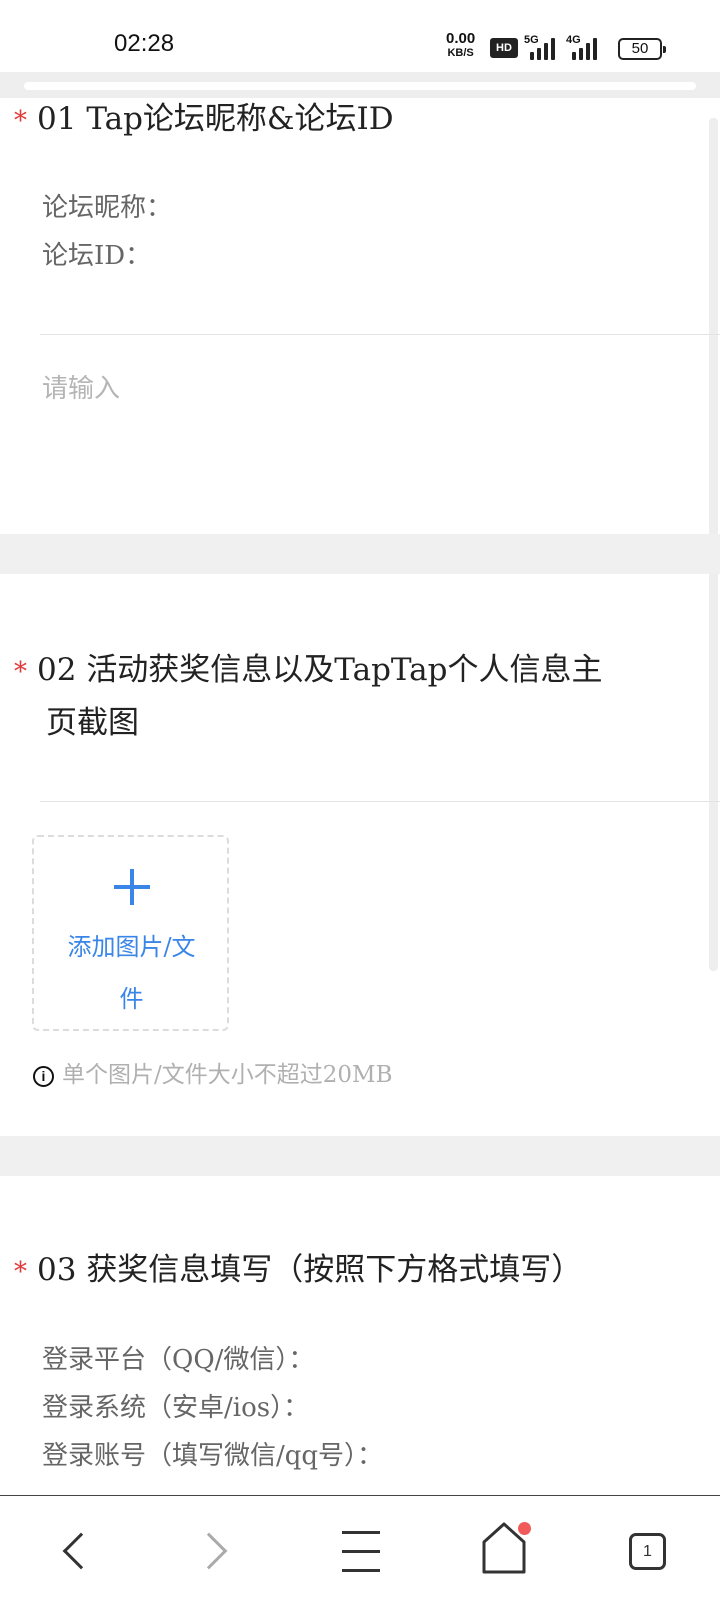 Image resolution: width=720 pixels, height=1608 pixels. What do you see at coordinates (213, 1456) in the screenshot?
I see `question-3-line-account: 登录账号（填写微信/qq号）：` at bounding box center [213, 1456].